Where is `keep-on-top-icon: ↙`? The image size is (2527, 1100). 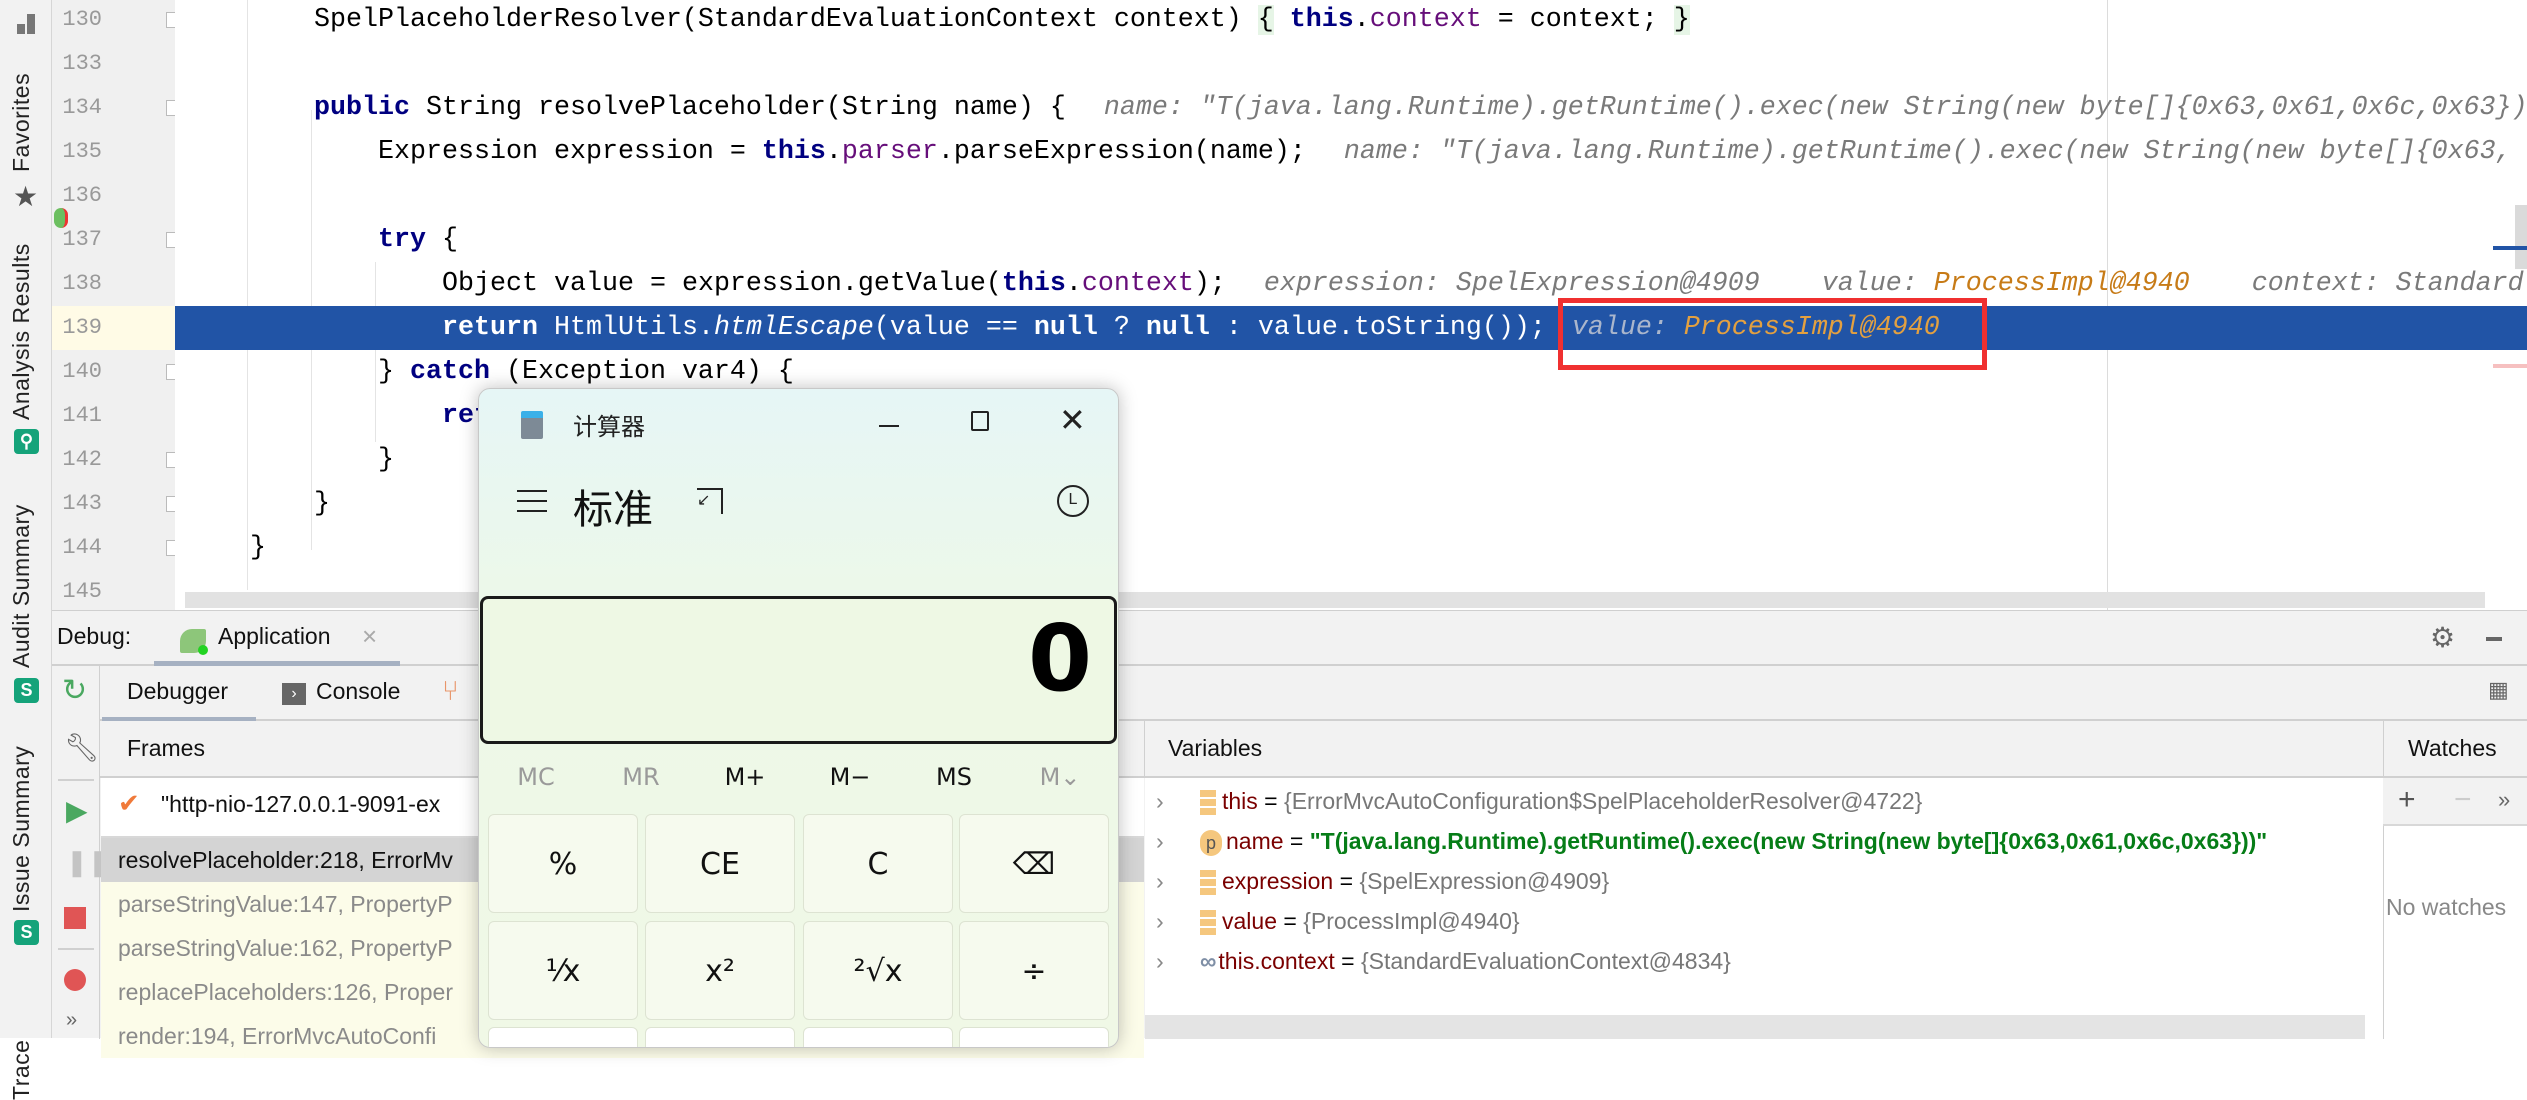
keep-on-top-icon: ↙ is located at coordinates (710, 501).